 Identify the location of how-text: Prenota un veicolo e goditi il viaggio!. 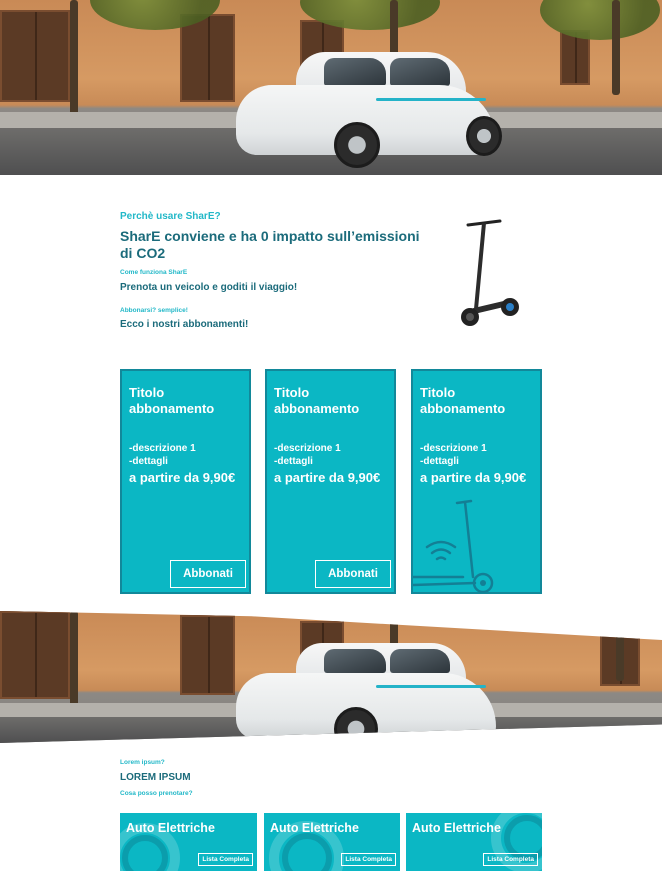
(209, 287).